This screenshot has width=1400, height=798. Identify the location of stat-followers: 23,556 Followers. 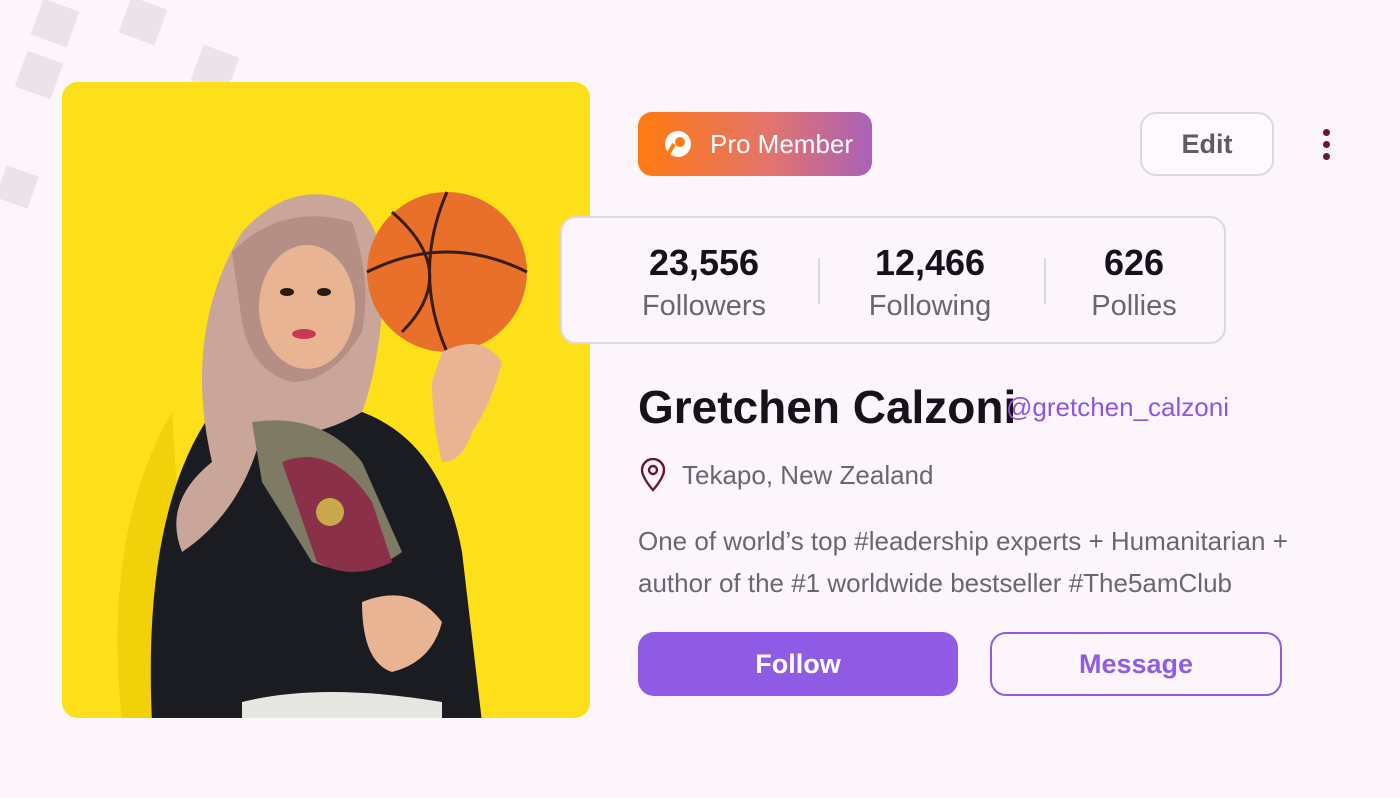
(704, 283).